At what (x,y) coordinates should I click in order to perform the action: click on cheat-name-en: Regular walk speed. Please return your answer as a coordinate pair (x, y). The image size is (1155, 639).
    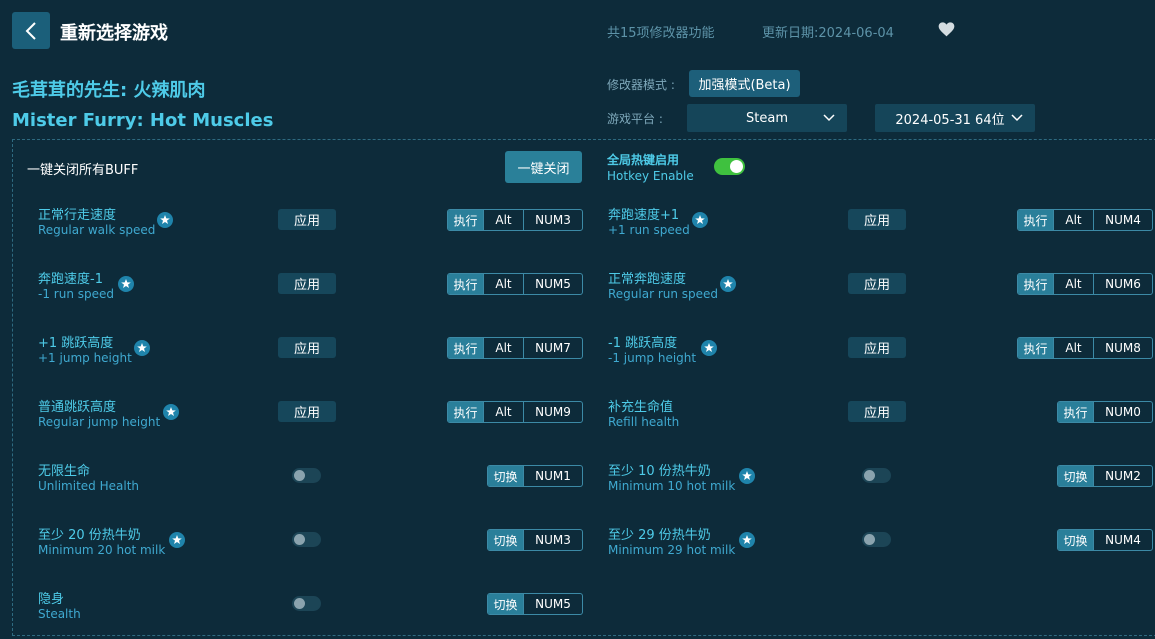
    Looking at the image, I should click on (97, 230).